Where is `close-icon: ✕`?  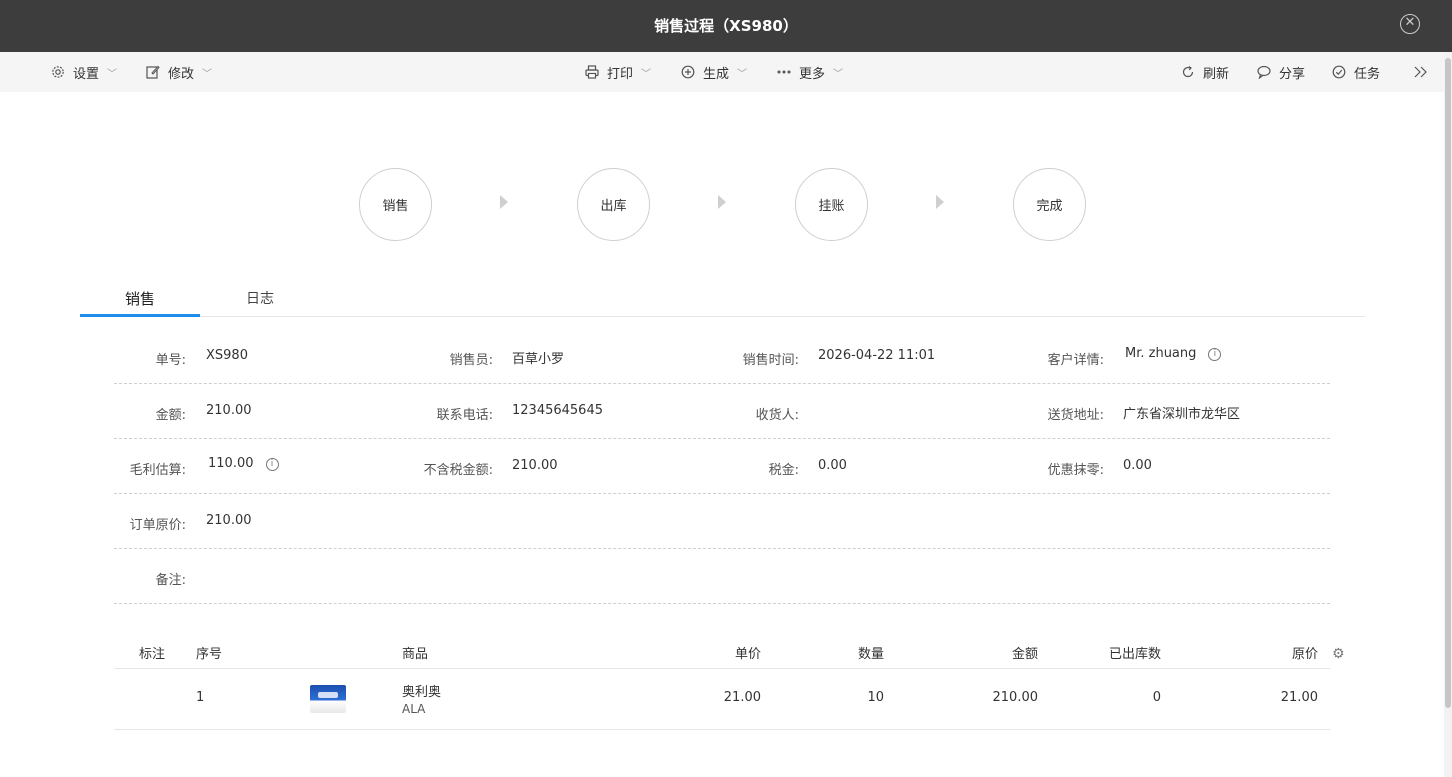 close-icon: ✕ is located at coordinates (1410, 24).